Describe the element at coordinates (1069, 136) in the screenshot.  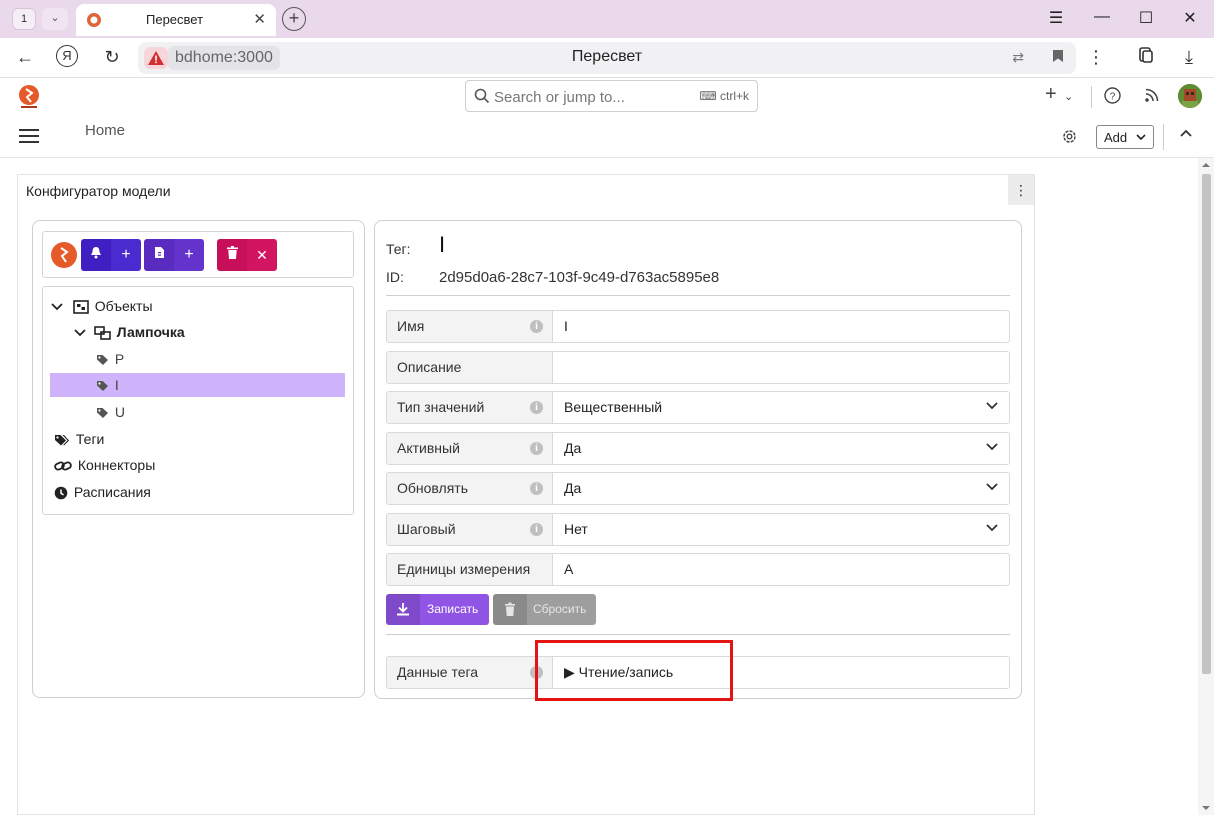
I see `gear-icon` at that location.